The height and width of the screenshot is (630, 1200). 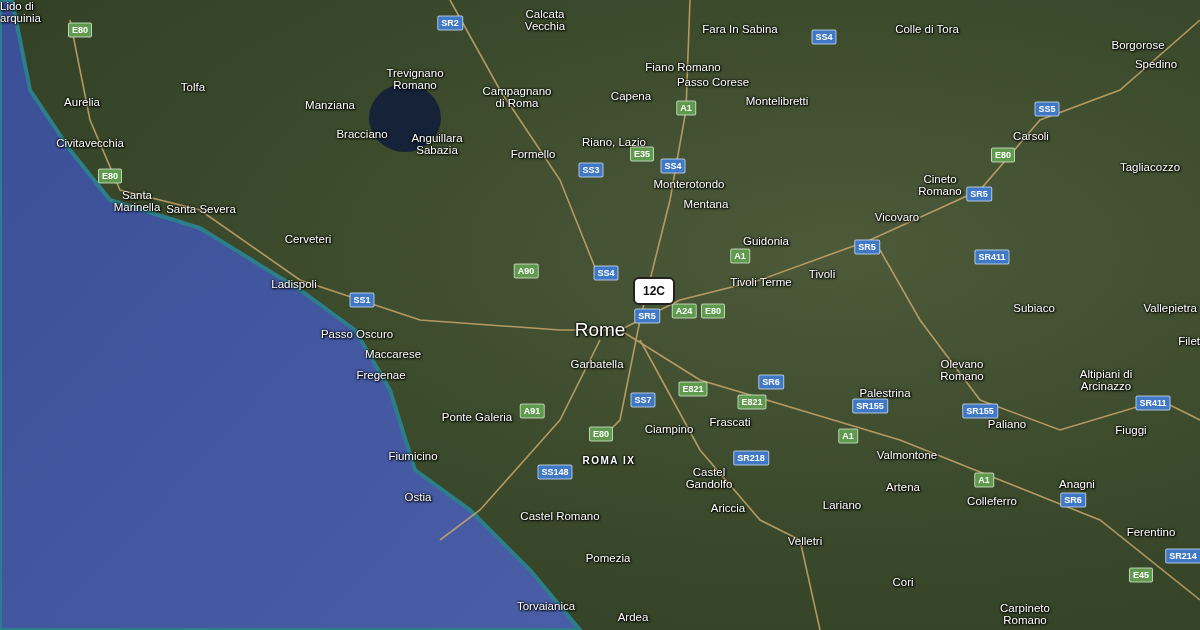 I want to click on road-shield: SS3, so click(x=591, y=170).